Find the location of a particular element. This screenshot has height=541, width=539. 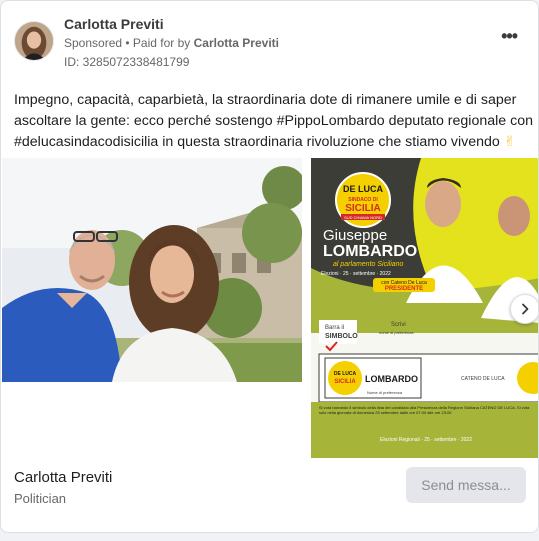

paid-for-prefix: Paid for by is located at coordinates (163, 43).